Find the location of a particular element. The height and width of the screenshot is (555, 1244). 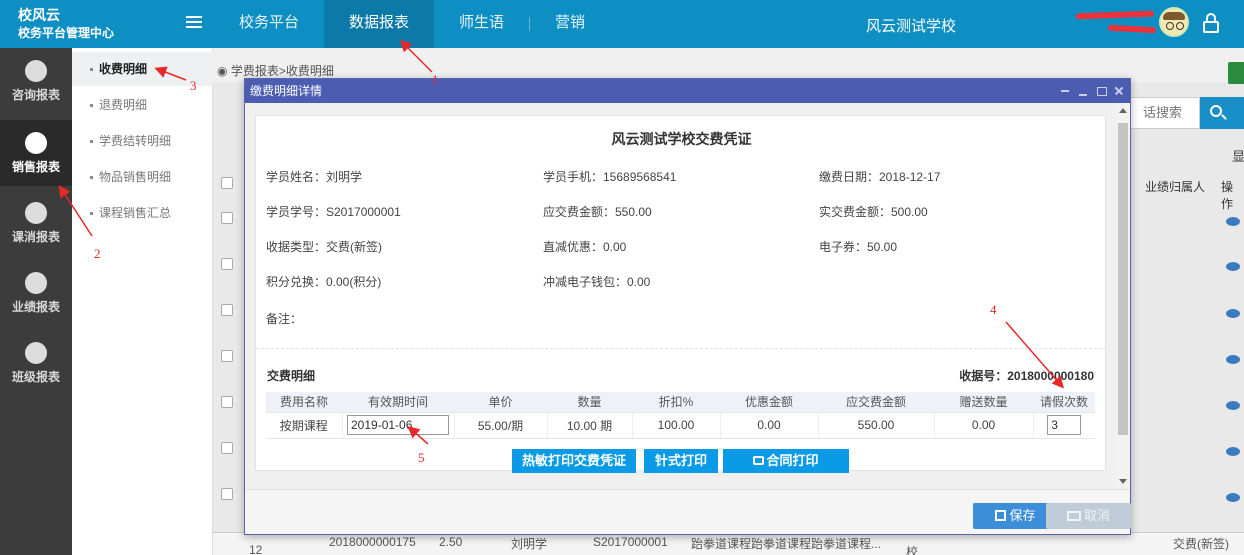

sidebar-item-consult: 咨询报表 is located at coordinates (36, 81).